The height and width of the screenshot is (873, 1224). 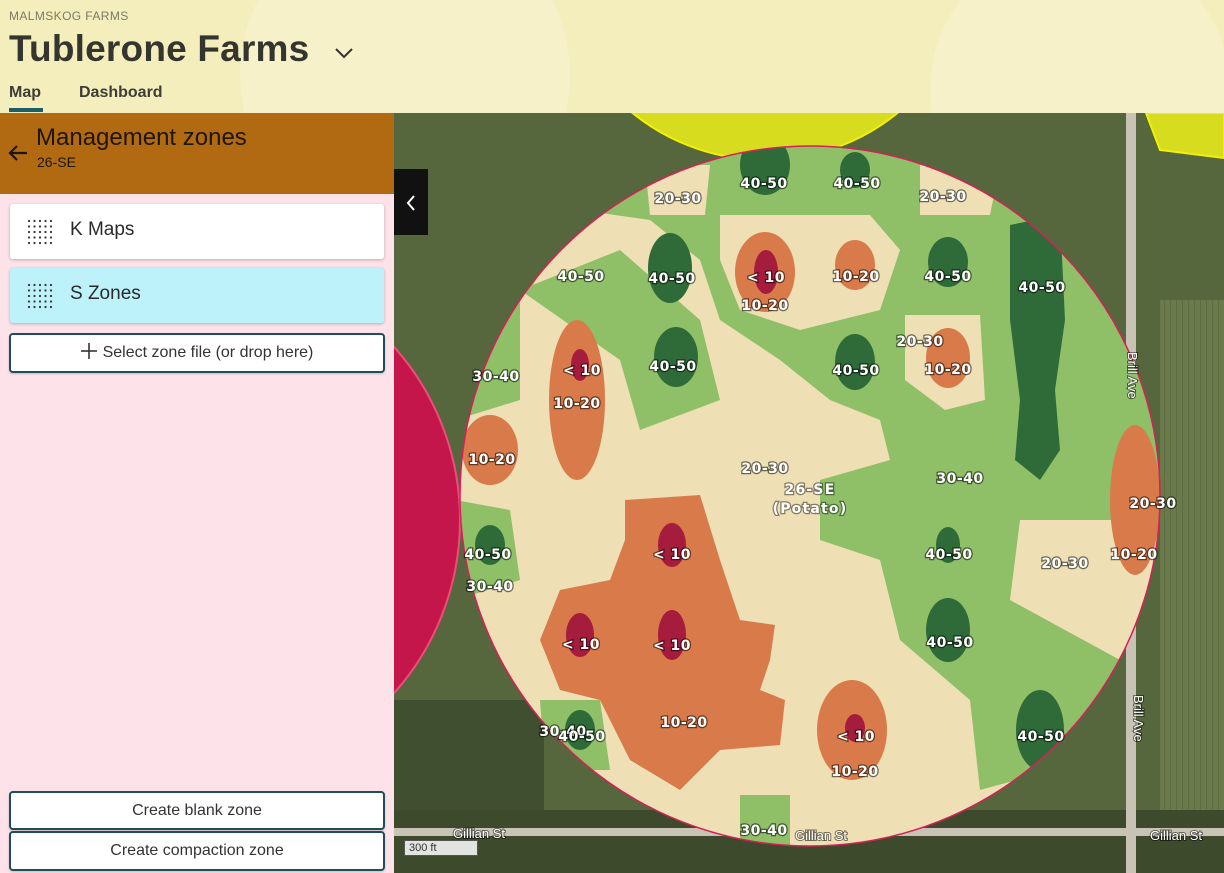 What do you see at coordinates (810, 490) in the screenshot?
I see `field-name-label: 26-SE` at bounding box center [810, 490].